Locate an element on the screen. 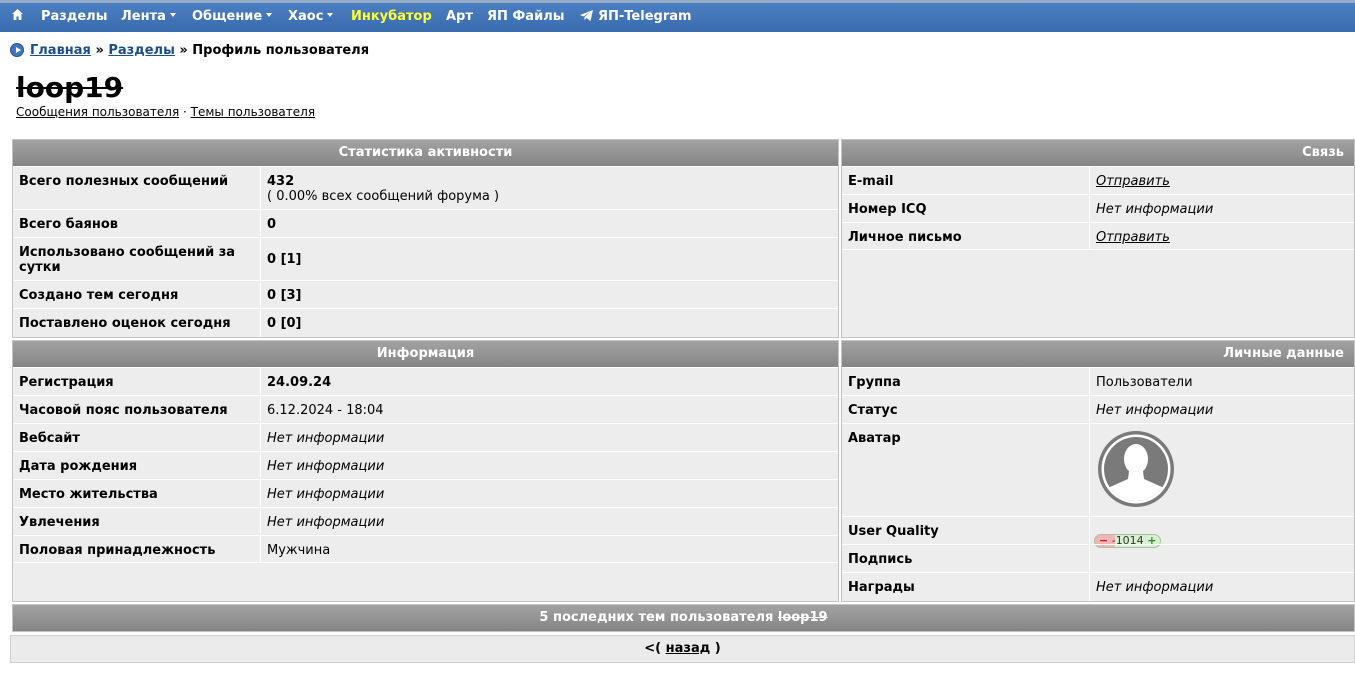  table-row: Подпись is located at coordinates (1098, 558).